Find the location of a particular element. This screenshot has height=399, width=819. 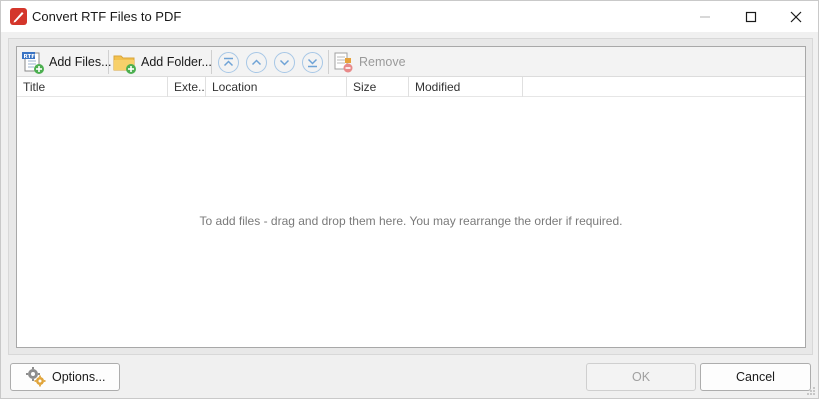

app-logo-icon is located at coordinates (18, 16).